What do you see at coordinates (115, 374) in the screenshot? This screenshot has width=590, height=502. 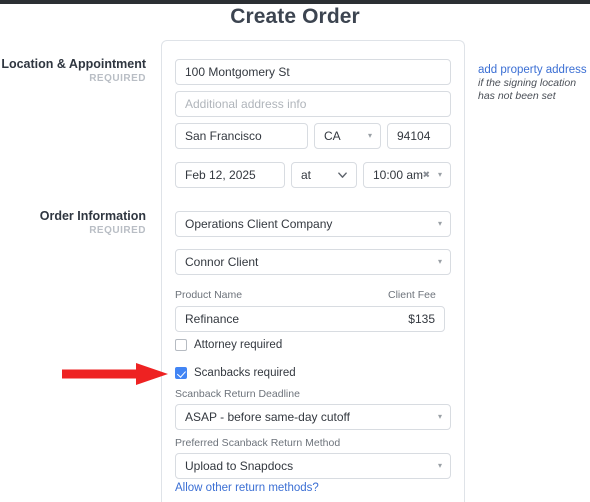 I see `annotation-arrow-icon` at bounding box center [115, 374].